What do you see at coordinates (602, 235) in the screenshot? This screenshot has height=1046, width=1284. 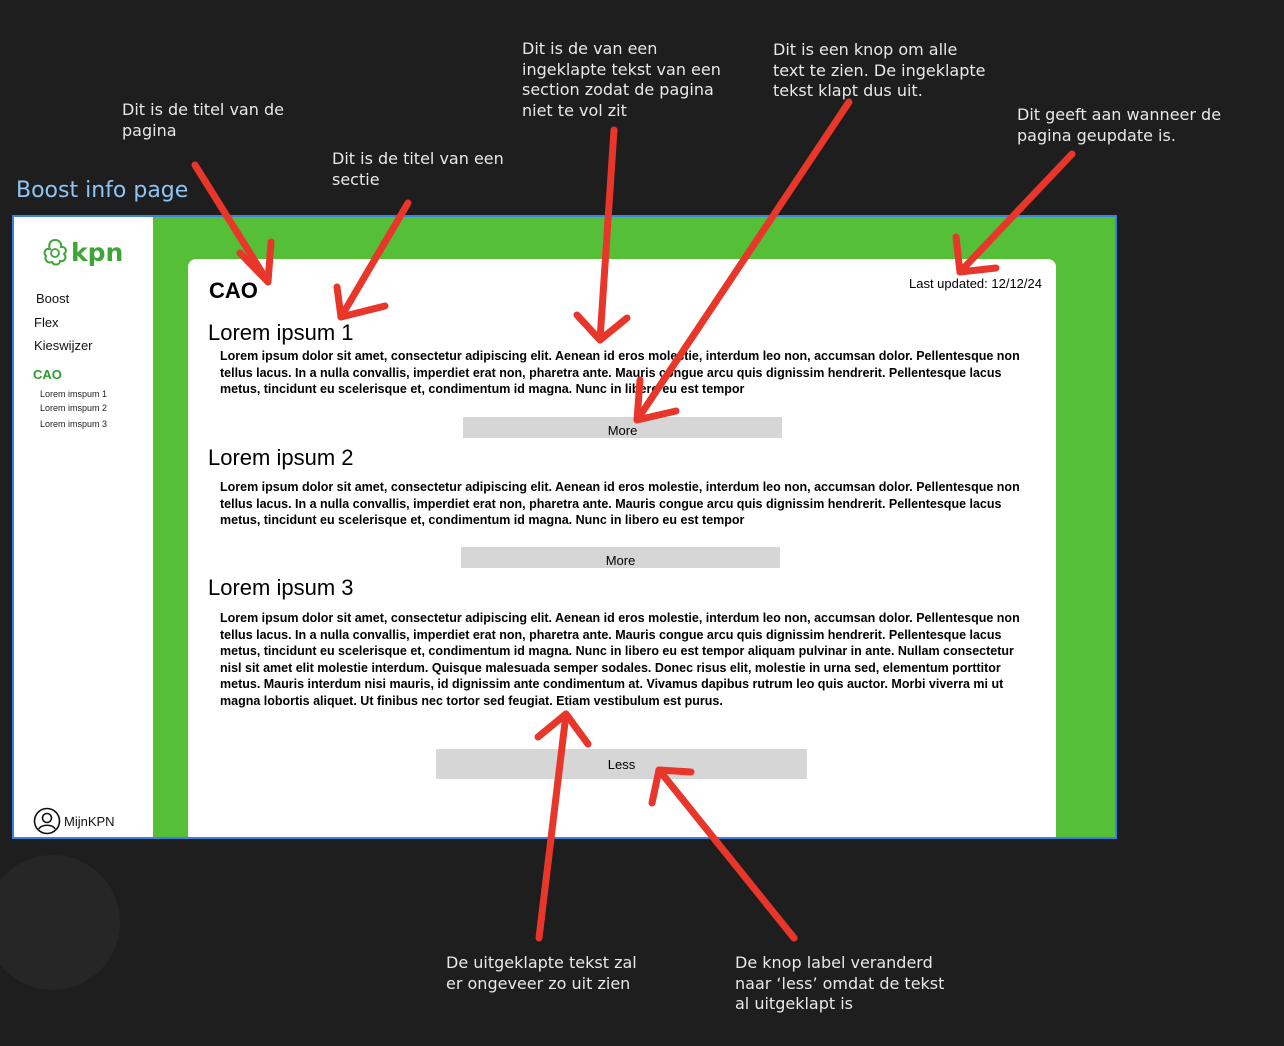 I see `arrow-collapsed-text` at bounding box center [602, 235].